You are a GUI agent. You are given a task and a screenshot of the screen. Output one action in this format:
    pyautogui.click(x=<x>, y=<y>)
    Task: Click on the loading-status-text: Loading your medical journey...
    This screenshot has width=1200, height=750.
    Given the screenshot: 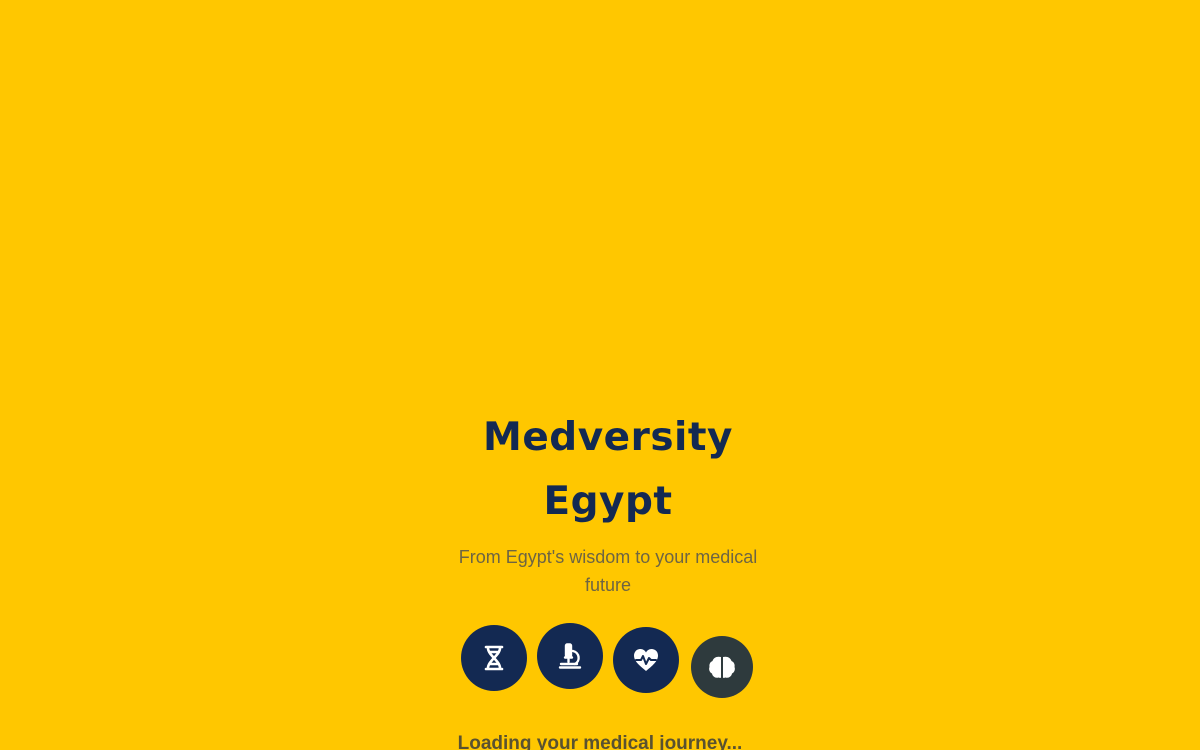 What is the action you would take?
    pyautogui.click(x=600, y=741)
    